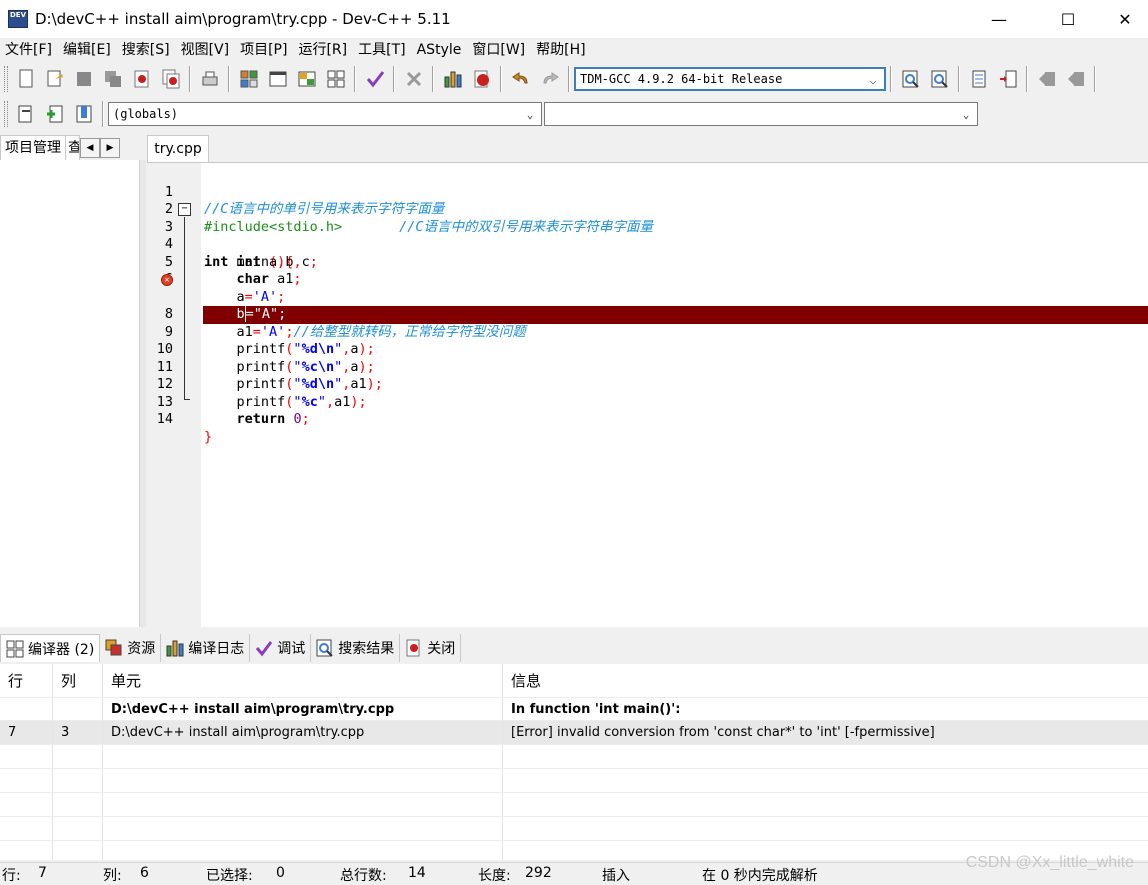 This screenshot has height=885, width=1148. Describe the element at coordinates (15, 649) in the screenshot. I see `compiler-grid-icon` at that location.